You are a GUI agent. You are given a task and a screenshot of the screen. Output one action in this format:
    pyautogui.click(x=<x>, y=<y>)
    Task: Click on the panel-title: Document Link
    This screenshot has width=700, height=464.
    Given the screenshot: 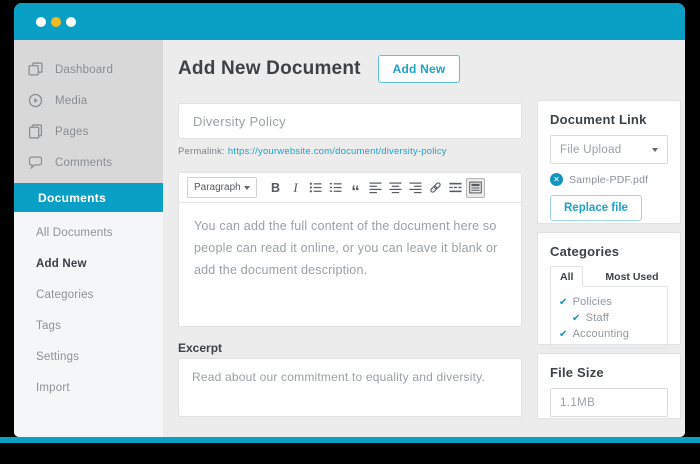 What is the action you would take?
    pyautogui.click(x=598, y=119)
    